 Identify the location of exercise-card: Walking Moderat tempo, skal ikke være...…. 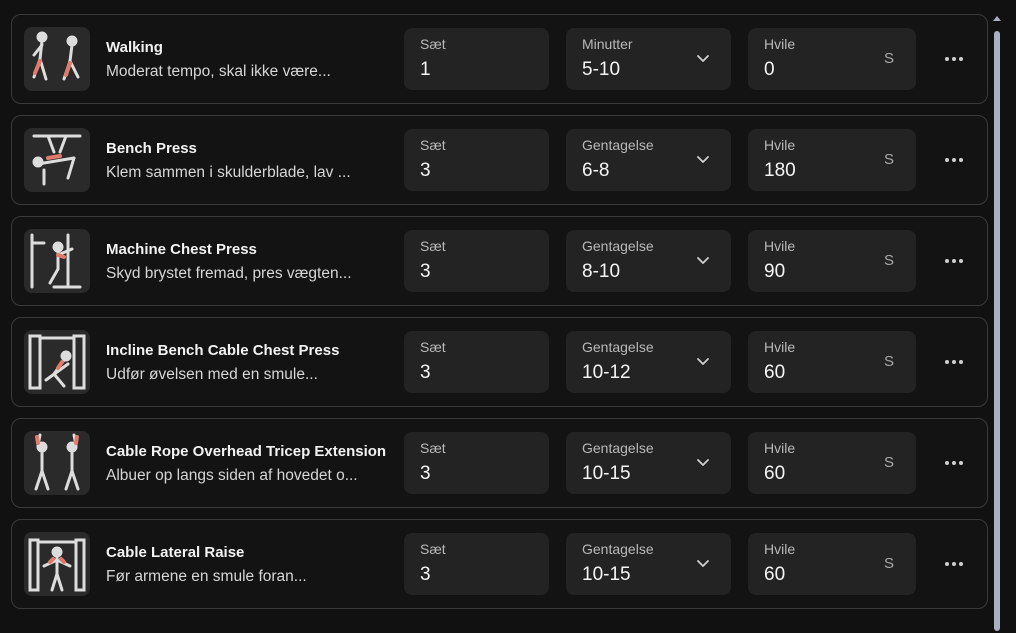
(499, 59).